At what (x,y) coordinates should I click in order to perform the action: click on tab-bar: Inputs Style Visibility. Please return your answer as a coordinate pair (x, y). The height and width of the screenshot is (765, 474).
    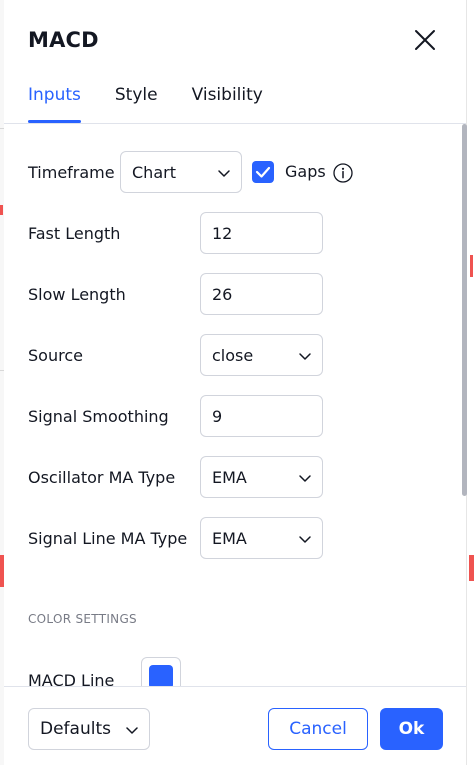
    Looking at the image, I should click on (162, 104).